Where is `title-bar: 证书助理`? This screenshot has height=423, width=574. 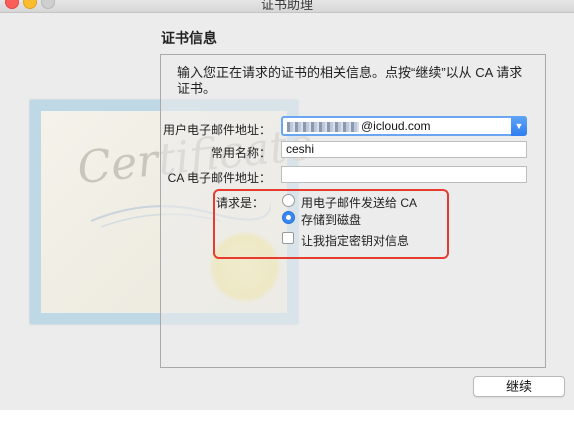 title-bar: 证书助理 is located at coordinates (287, 6).